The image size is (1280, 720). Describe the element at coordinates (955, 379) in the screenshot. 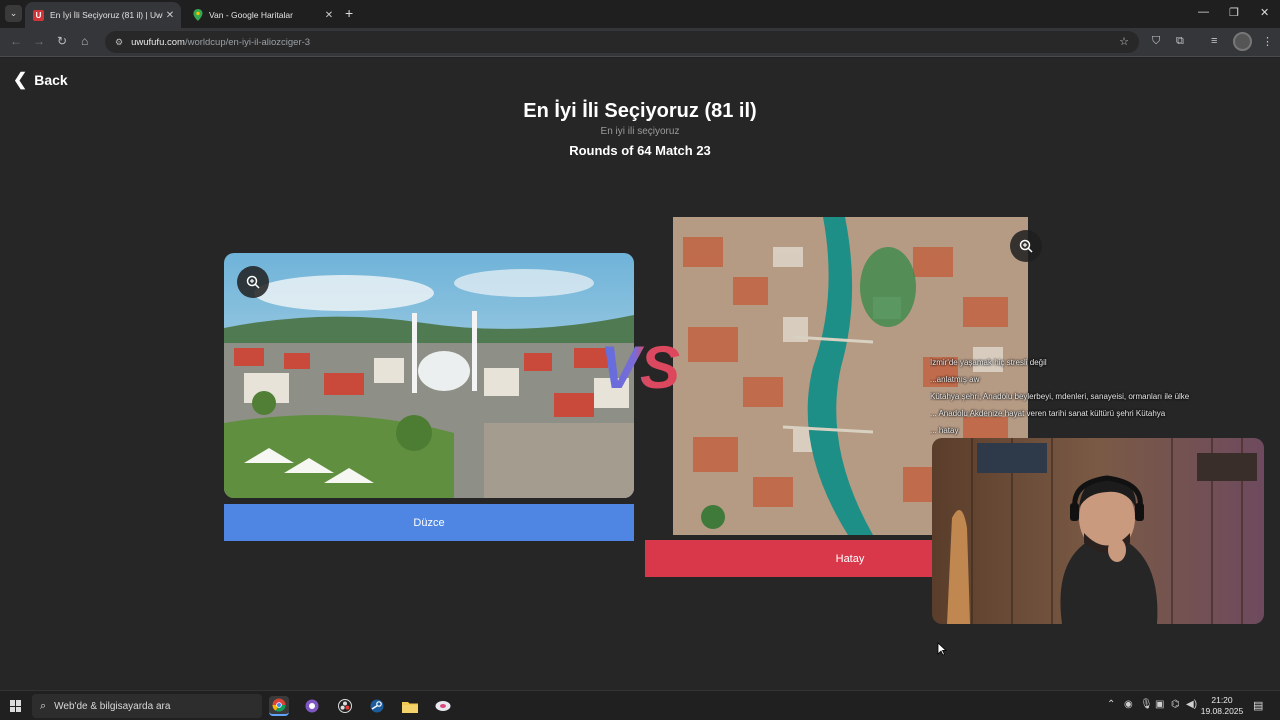

I see `chat-message: ...anlatmış aw` at that location.